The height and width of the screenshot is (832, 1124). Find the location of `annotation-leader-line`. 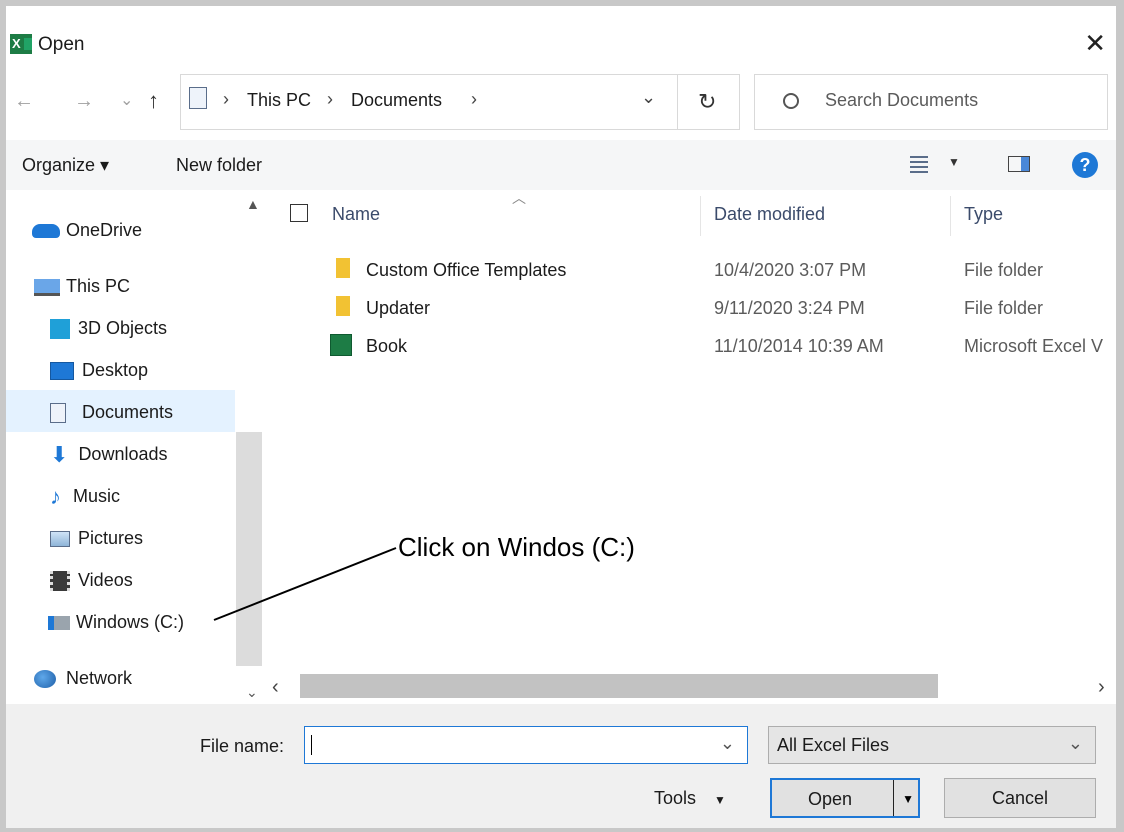

annotation-leader-line is located at coordinates (305, 584).